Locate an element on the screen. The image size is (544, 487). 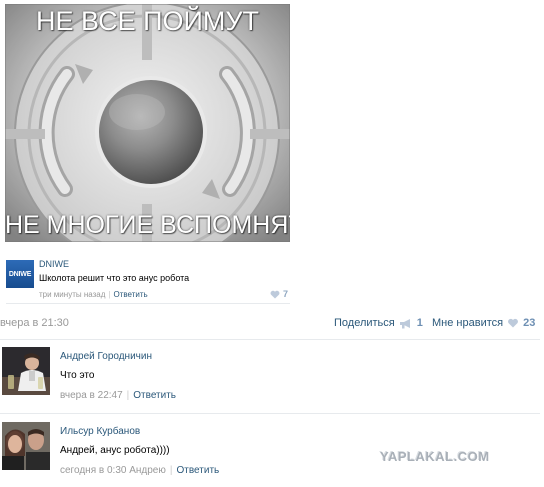
share-label: Поделиться is located at coordinates (364, 323).